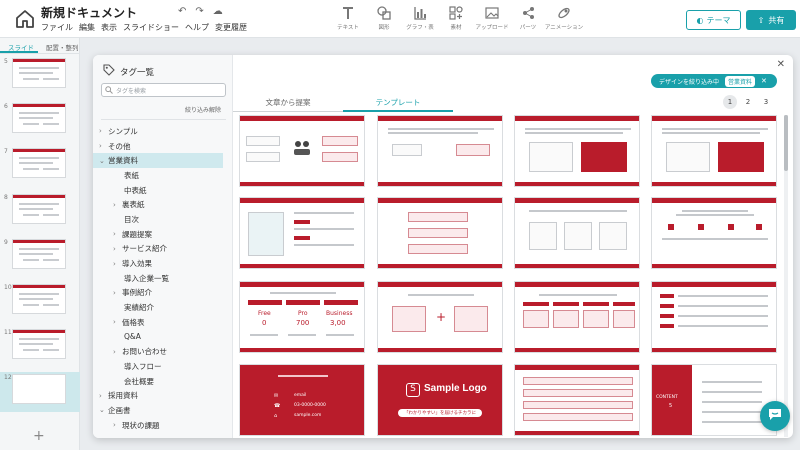 This screenshot has height=450, width=800. What do you see at coordinates (163, 337) in the screenshot?
I see `tag-item: Q&A` at bounding box center [163, 337].